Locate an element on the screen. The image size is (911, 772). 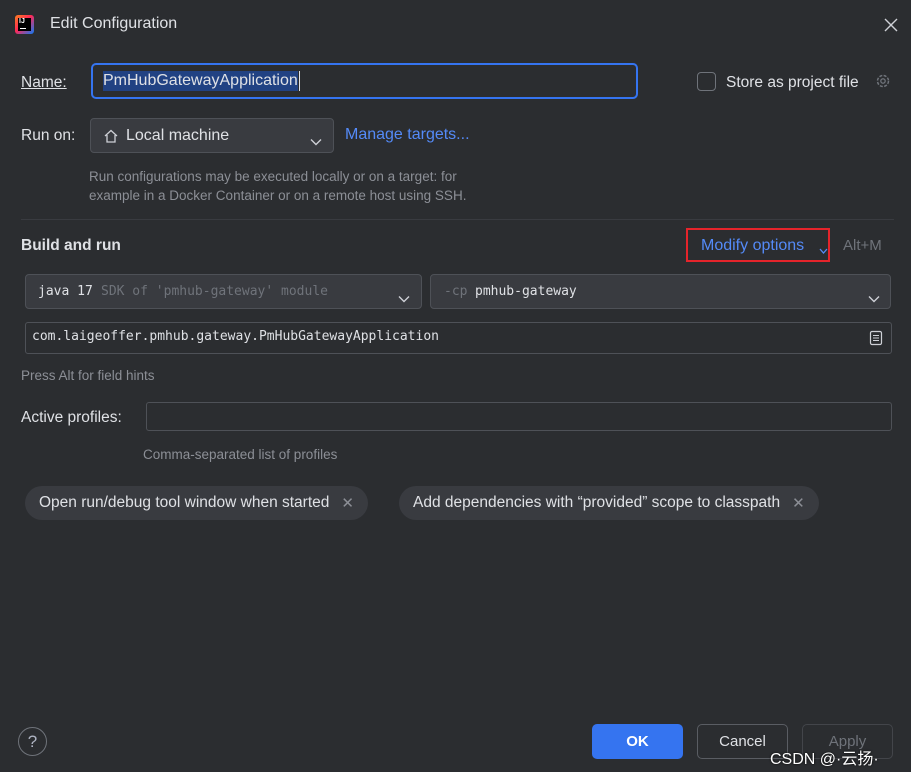
run-on-select: Local machine is located at coordinates (212, 135).